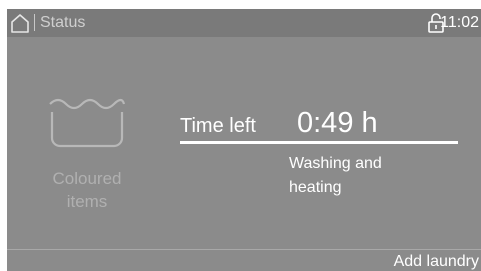 Image resolution: width=481 pixels, height=271 pixels. What do you see at coordinates (87, 123) in the screenshot?
I see `wash-tub-icon` at bounding box center [87, 123].